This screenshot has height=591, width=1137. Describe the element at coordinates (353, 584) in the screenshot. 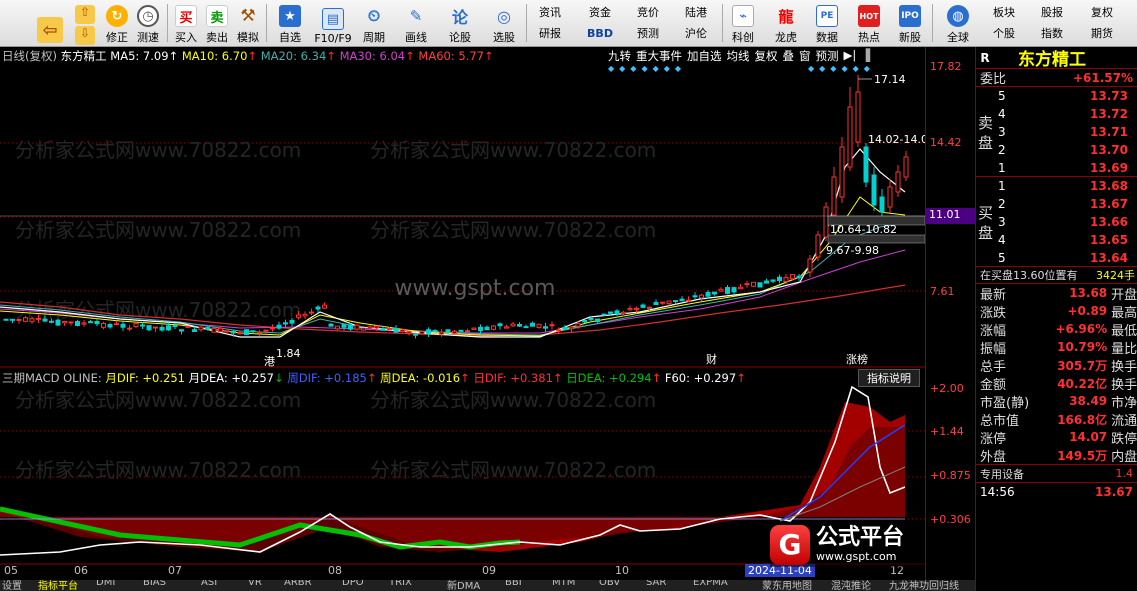

I see `indicator-tab: DPO` at that location.